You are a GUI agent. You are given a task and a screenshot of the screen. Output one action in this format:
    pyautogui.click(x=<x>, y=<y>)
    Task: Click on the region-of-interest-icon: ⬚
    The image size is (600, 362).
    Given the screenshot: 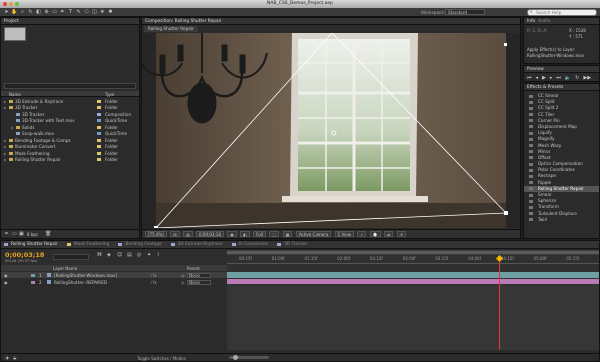 What is the action you would take?
    pyautogui.click(x=274, y=234)
    